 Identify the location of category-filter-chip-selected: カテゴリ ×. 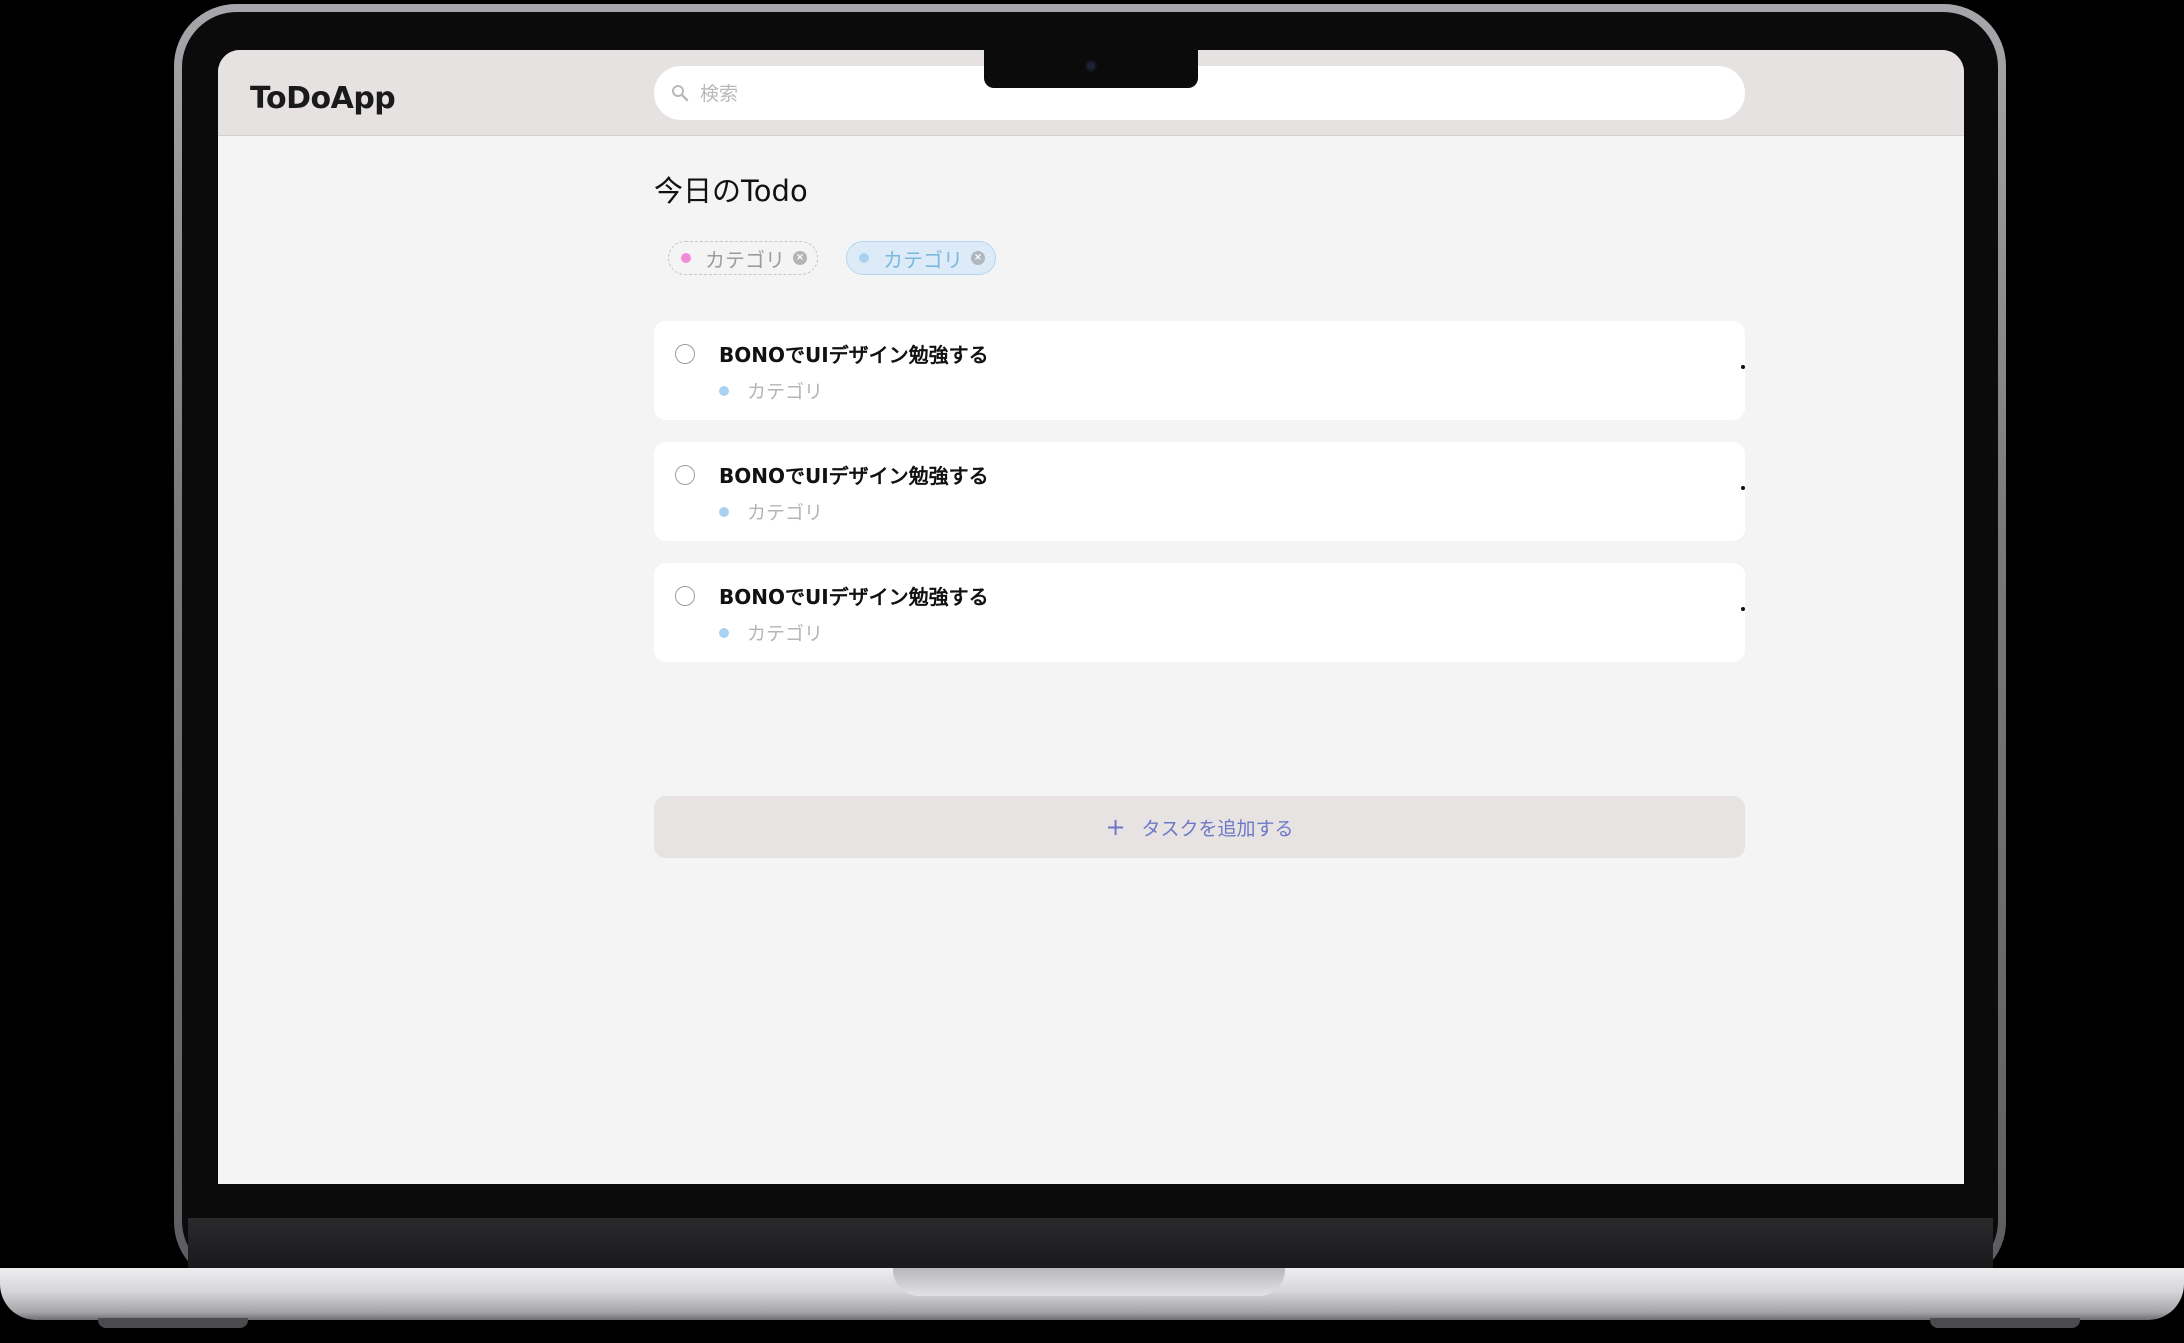
(921, 258).